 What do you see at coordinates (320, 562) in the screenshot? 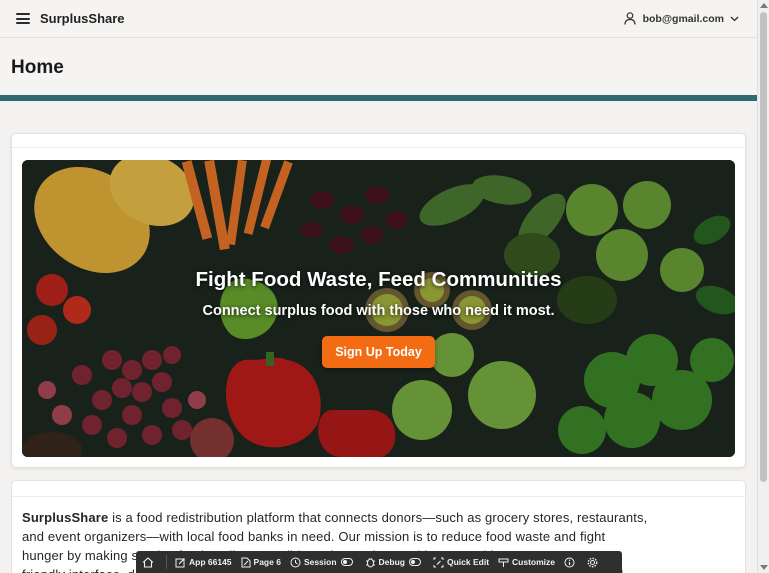
I see `dev-session-label: Session` at bounding box center [320, 562].